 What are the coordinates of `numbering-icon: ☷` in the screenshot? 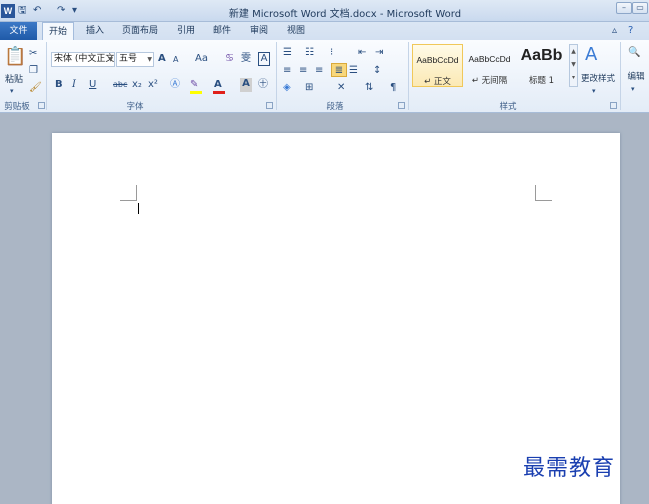 It's located at (309, 53).